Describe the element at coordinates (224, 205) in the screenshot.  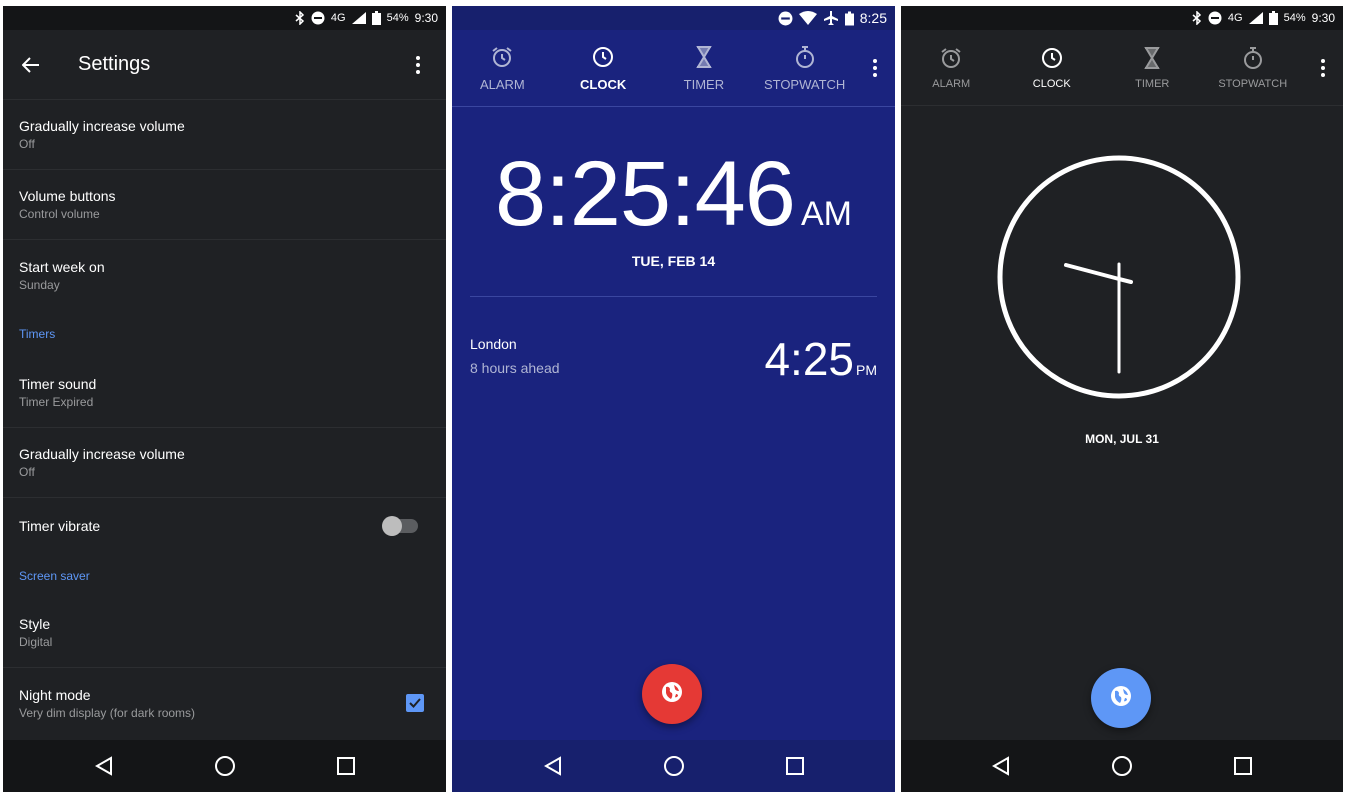
I see `setting-volume-buttons: Volume buttons Control volume` at that location.